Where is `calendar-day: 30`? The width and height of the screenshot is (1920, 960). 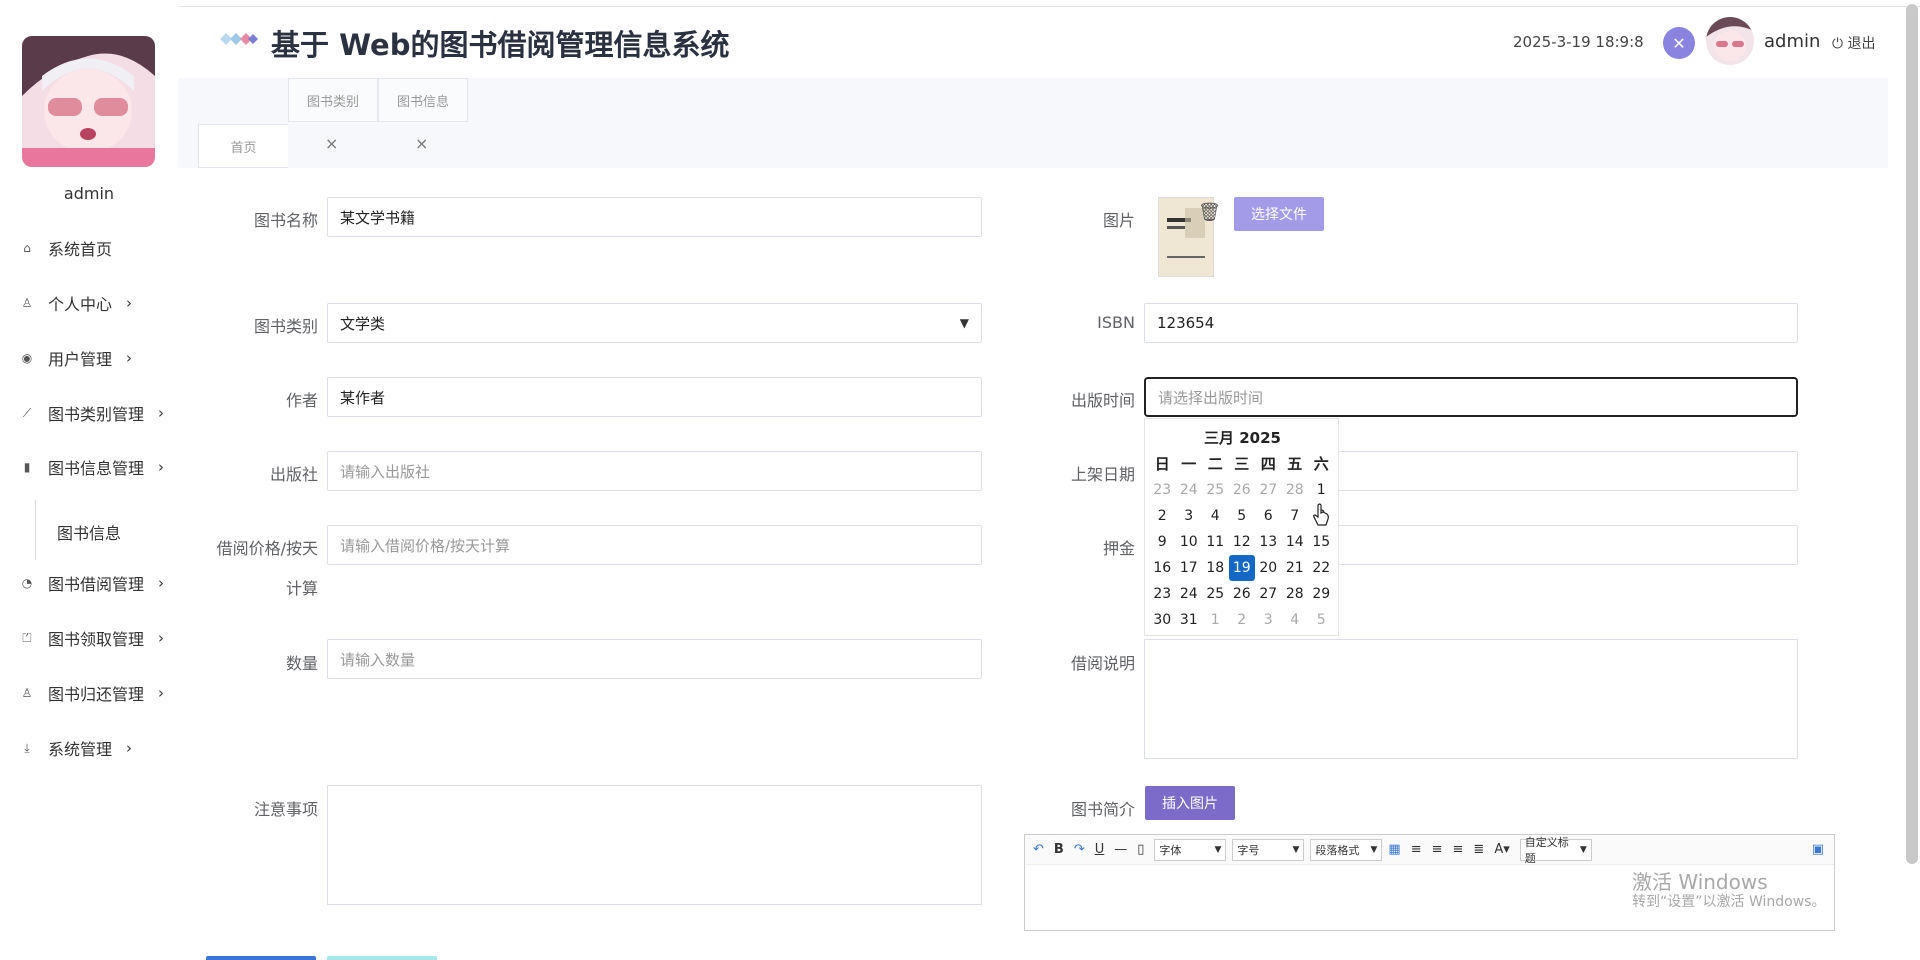 calendar-day: 30 is located at coordinates (1162, 620).